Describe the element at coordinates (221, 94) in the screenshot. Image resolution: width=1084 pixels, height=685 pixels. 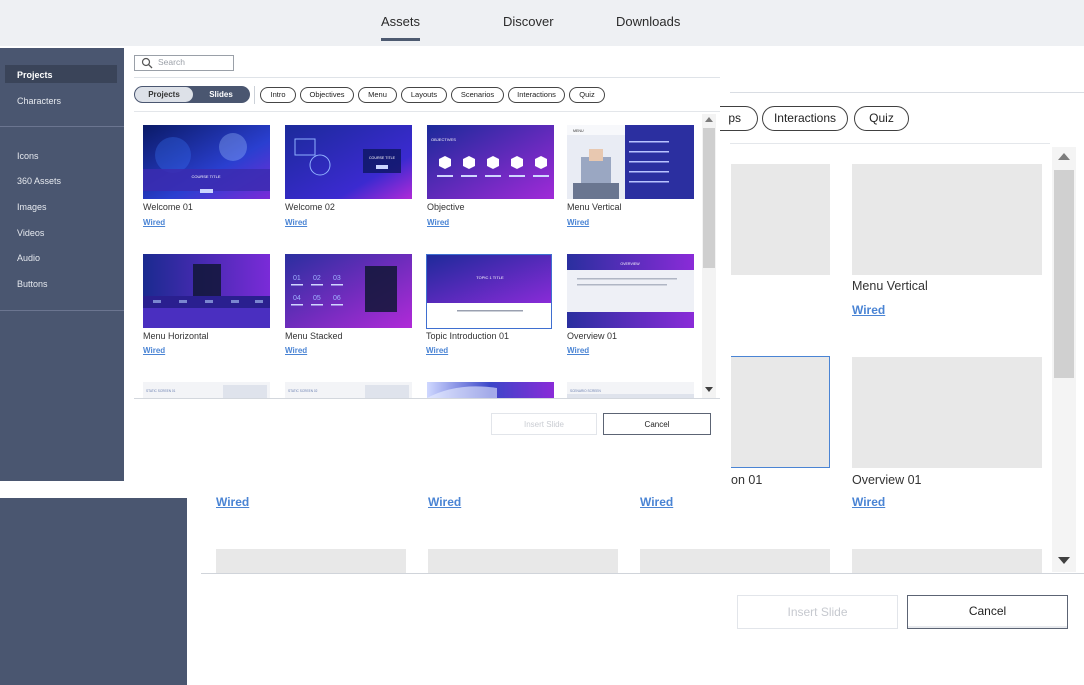
I see `toggle-slides: Slides` at that location.